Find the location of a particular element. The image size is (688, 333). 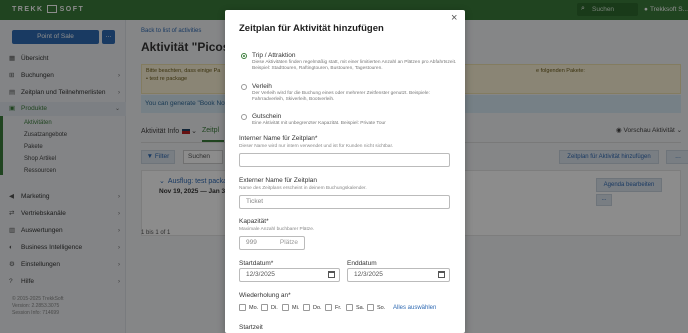

internal-name-label: Interner Name für Zeitplan* is located at coordinates (278, 138).